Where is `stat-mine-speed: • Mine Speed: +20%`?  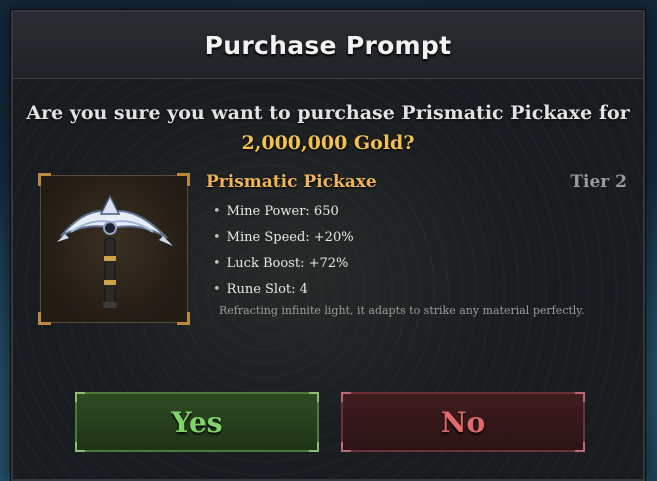 stat-mine-speed: • Mine Speed: +20% is located at coordinates (283, 238).